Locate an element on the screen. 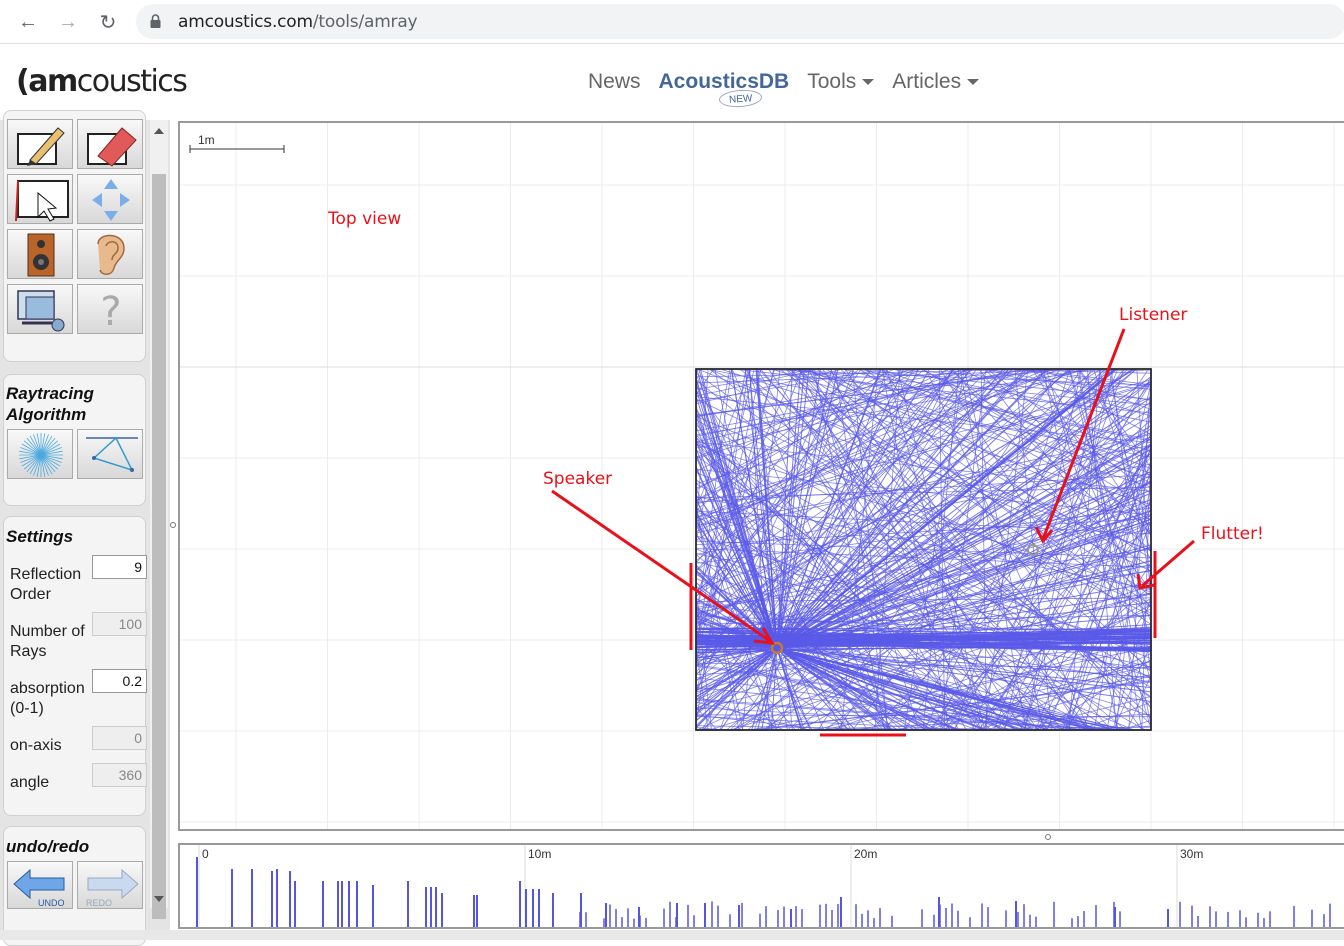 The image size is (1344, 946). echogram-tick-10m: 10m is located at coordinates (540, 854).